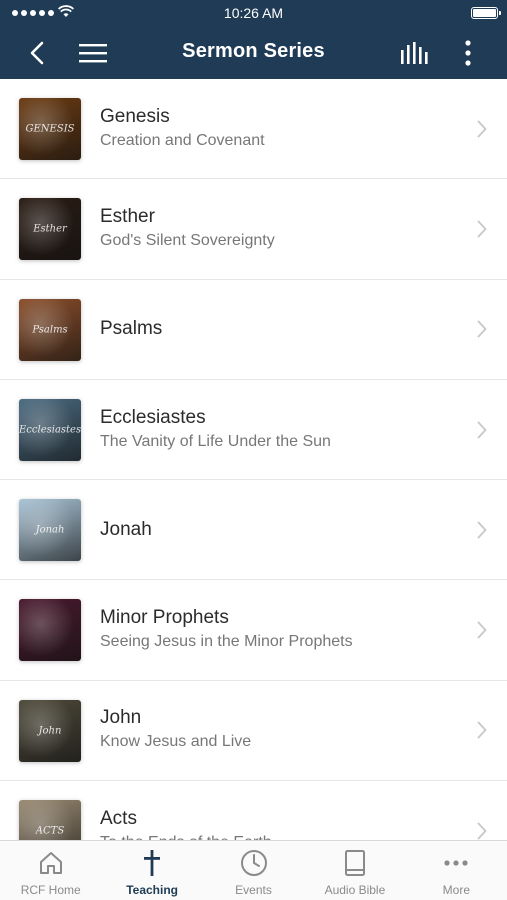  Describe the element at coordinates (50, 890) in the screenshot. I see `tab-label: RCF Home` at that location.